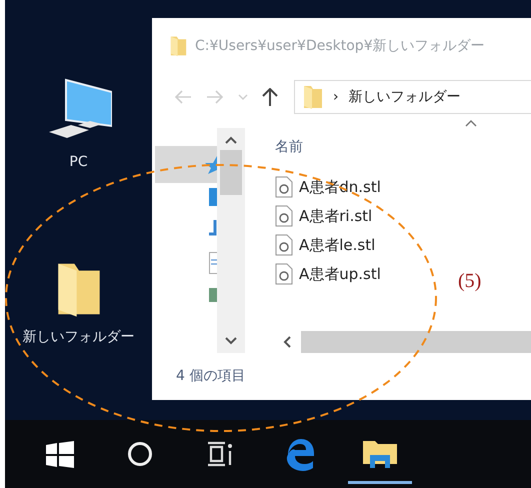  I want to click on desktop-icon-label: 新しいフォルダー, so click(78, 337).